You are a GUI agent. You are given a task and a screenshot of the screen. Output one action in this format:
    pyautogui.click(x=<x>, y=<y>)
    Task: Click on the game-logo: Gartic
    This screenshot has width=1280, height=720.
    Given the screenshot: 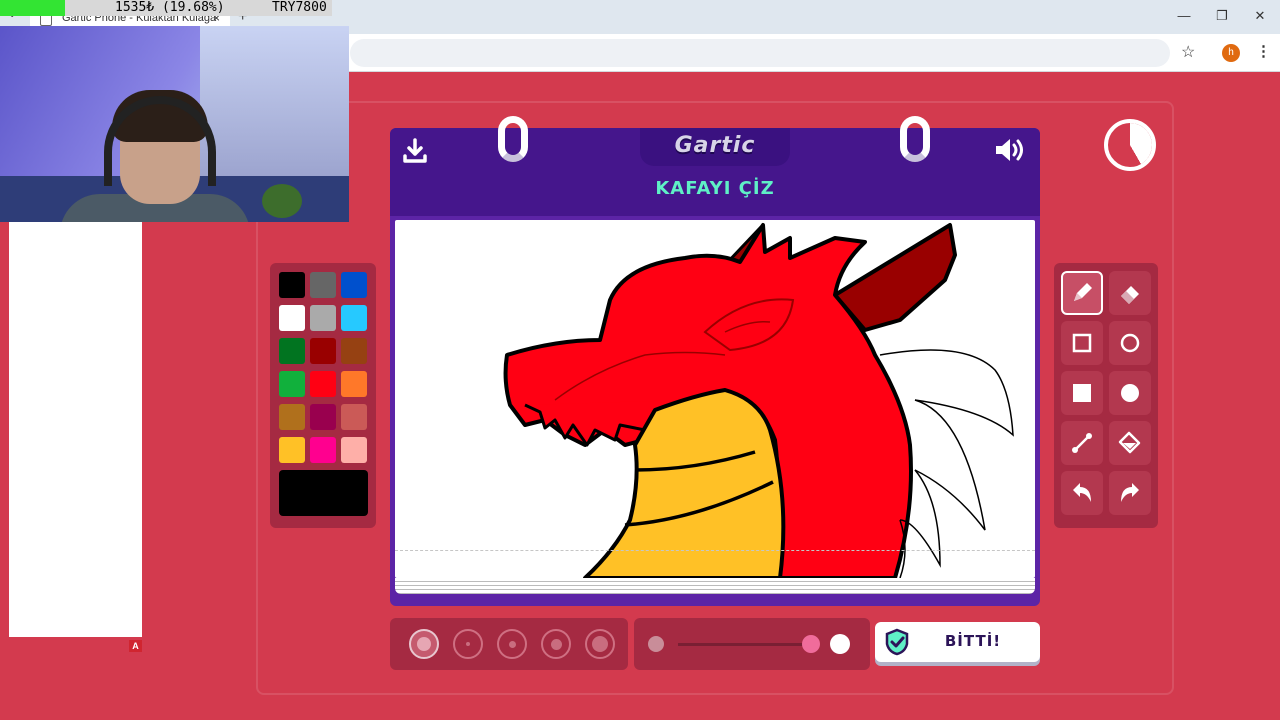 What is the action you would take?
    pyautogui.click(x=715, y=145)
    